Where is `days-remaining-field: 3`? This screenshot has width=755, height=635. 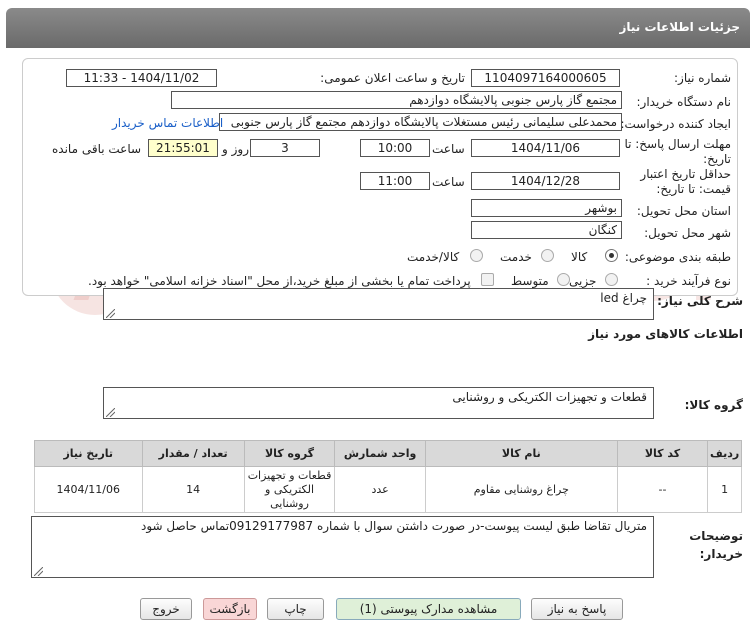 days-remaining-field: 3 is located at coordinates (285, 148).